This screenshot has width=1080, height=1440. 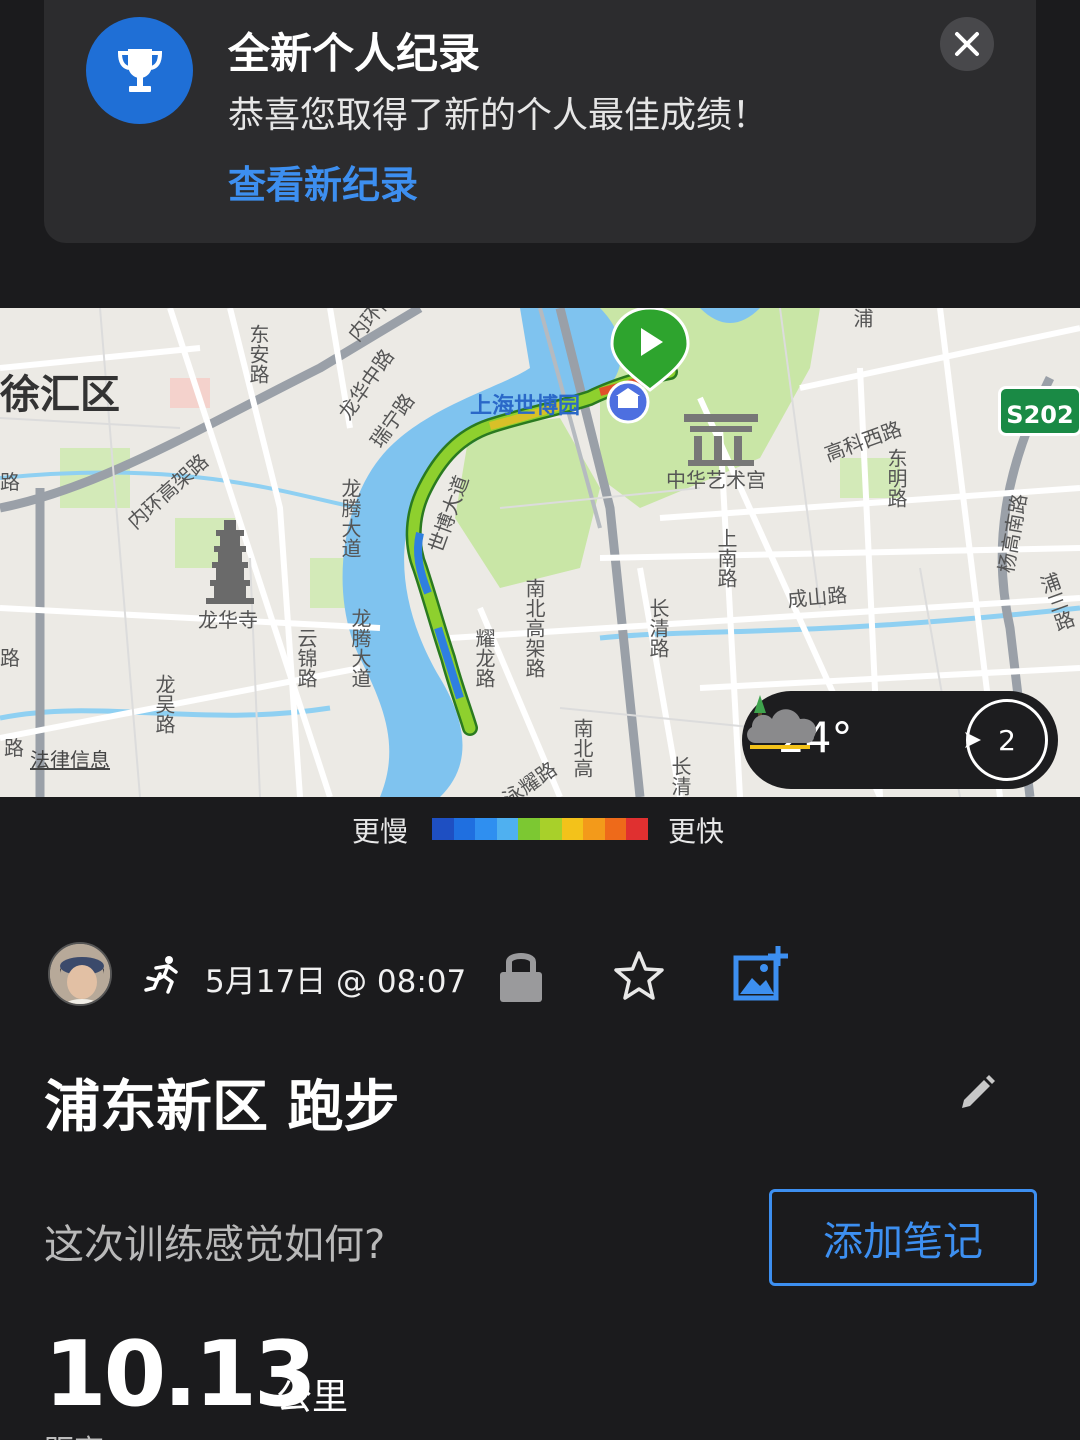 What do you see at coordinates (228, 620) in the screenshot?
I see `map-label-longhua-temple: 龙华寺` at bounding box center [228, 620].